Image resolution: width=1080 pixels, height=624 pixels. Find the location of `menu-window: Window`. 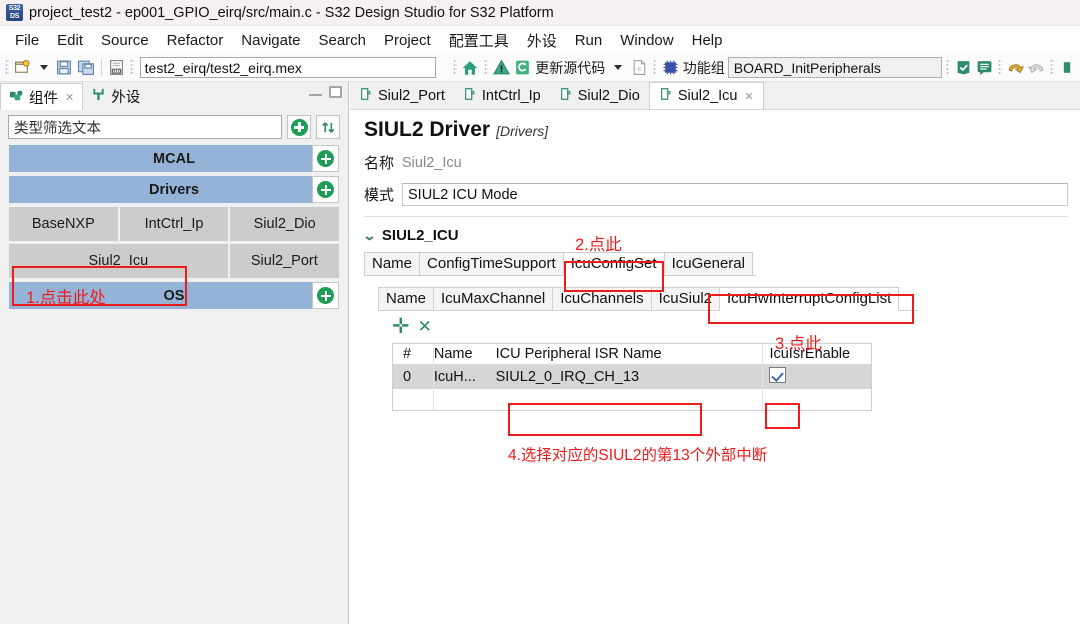

menu-window: Window is located at coordinates (646, 40).